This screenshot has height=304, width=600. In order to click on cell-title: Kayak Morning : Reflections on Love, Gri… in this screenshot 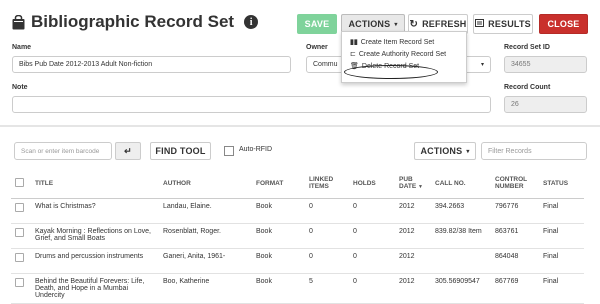, I will do `click(95, 236)`.